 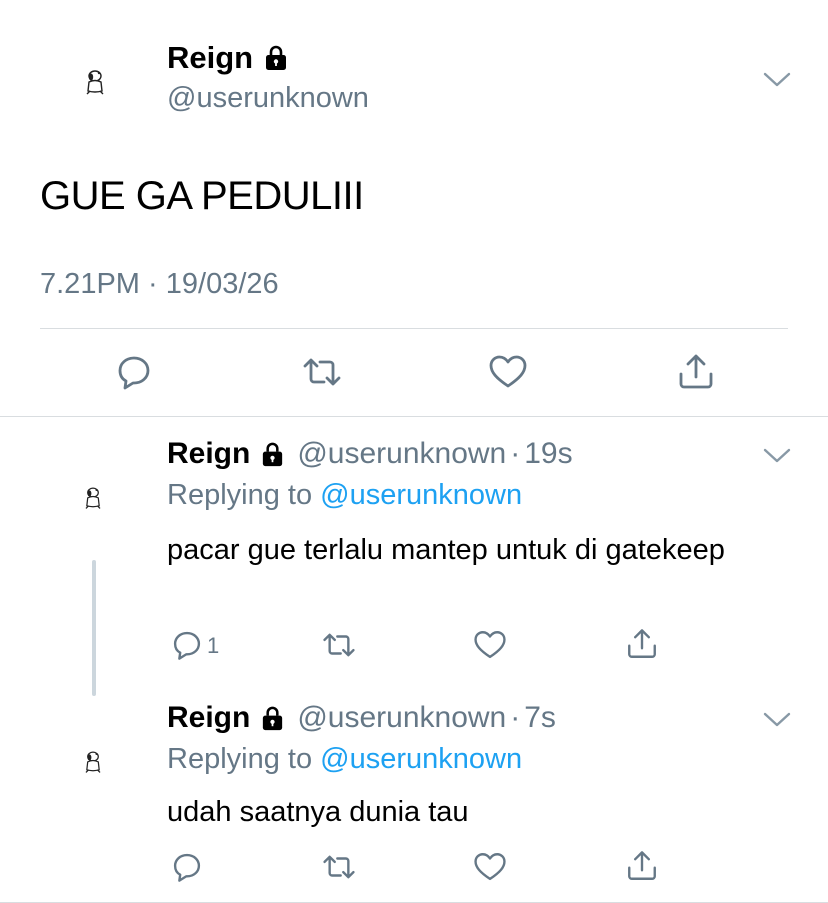 I want to click on tweet-date: 19/03/26, so click(x=222, y=284).